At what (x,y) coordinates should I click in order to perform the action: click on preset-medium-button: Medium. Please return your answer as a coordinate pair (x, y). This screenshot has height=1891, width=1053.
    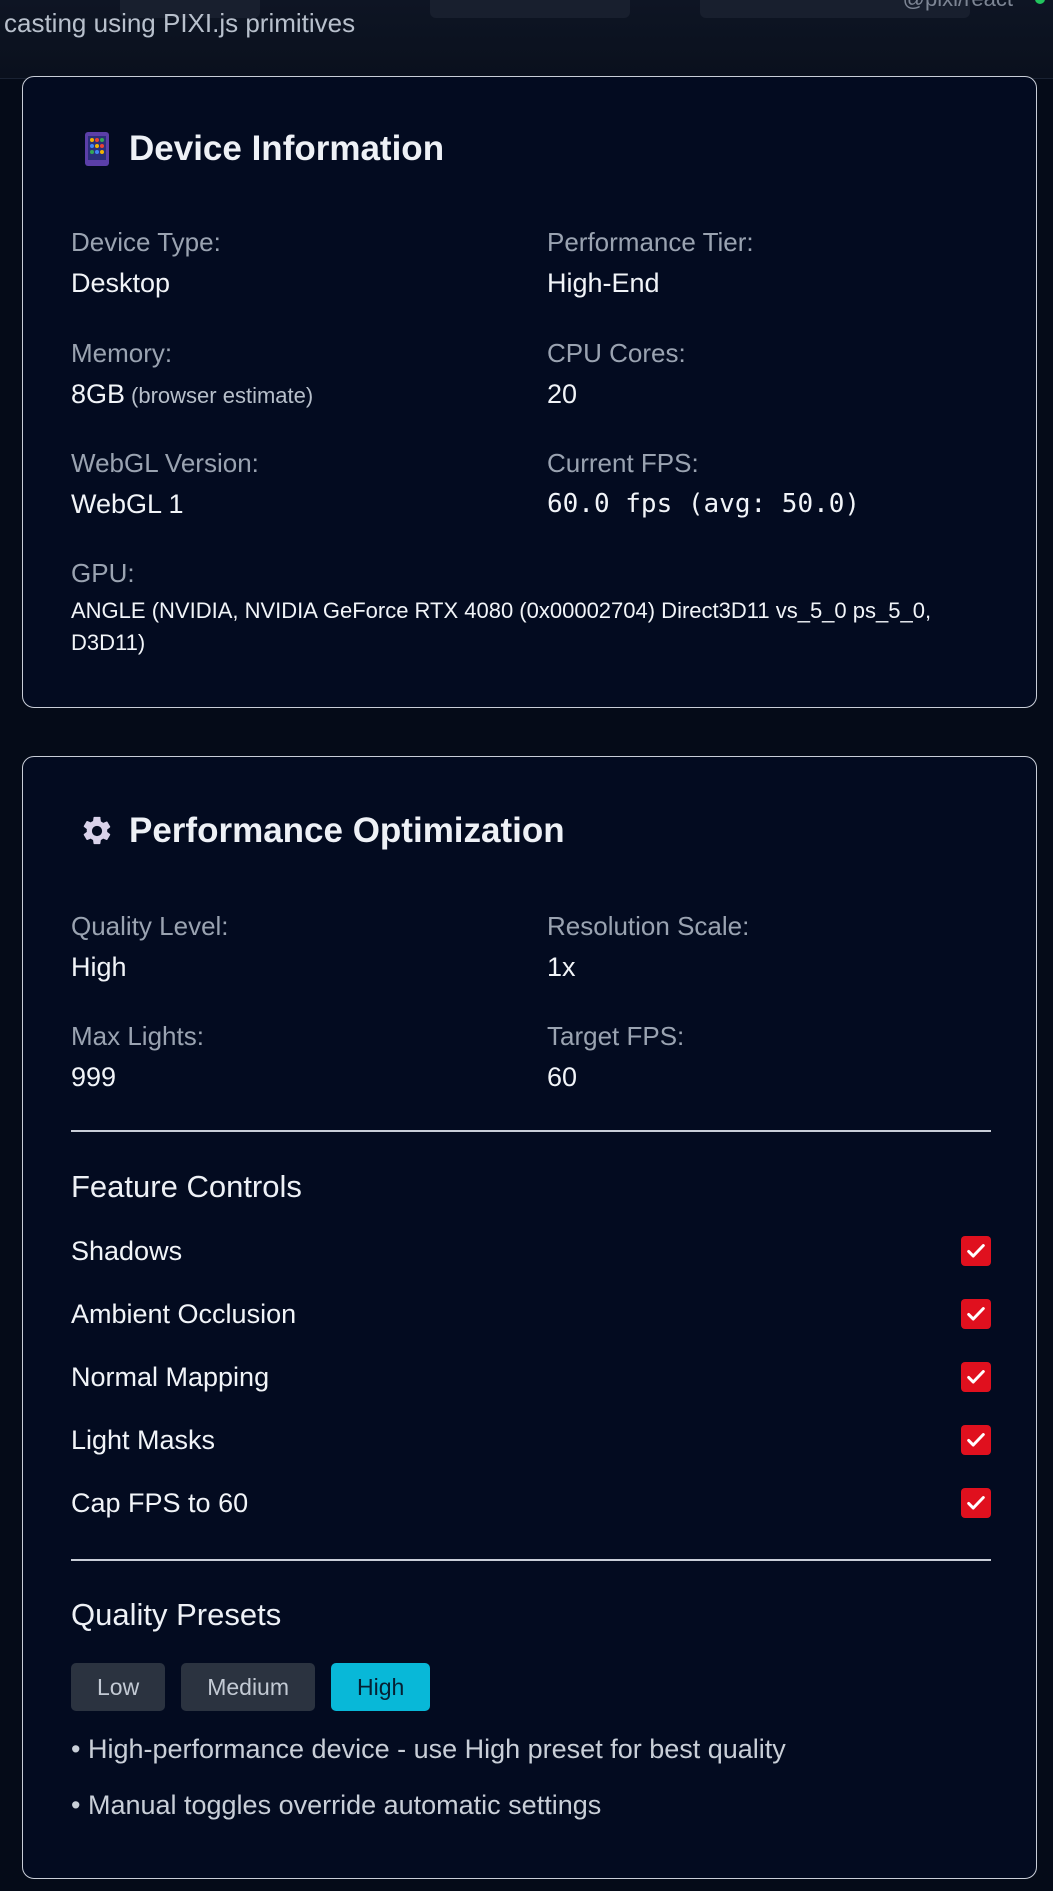
    Looking at the image, I should click on (248, 1687).